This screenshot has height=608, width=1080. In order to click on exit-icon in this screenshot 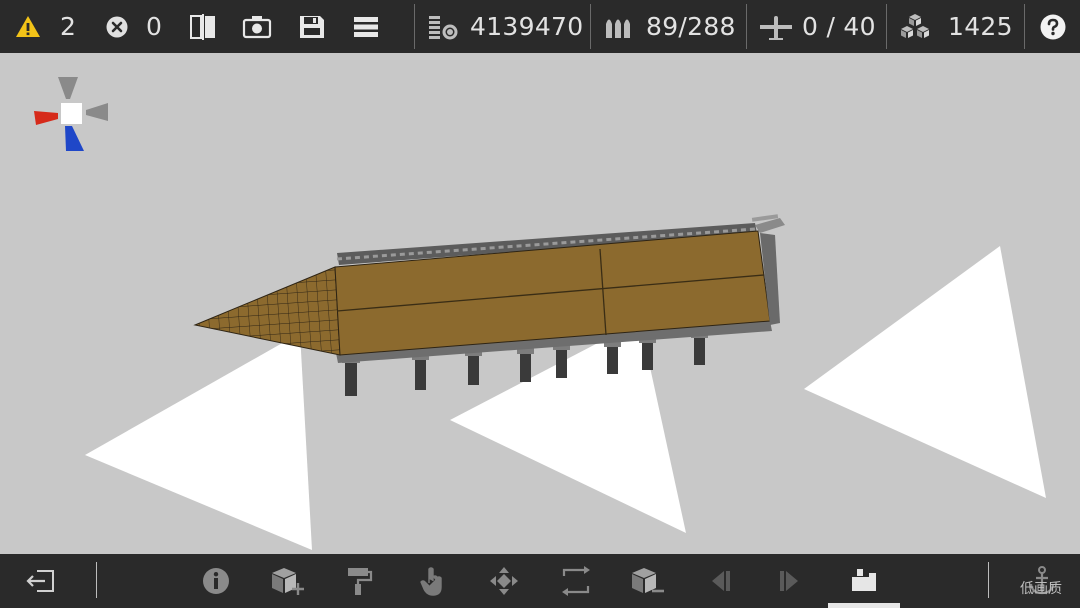, I will do `click(40, 581)`.